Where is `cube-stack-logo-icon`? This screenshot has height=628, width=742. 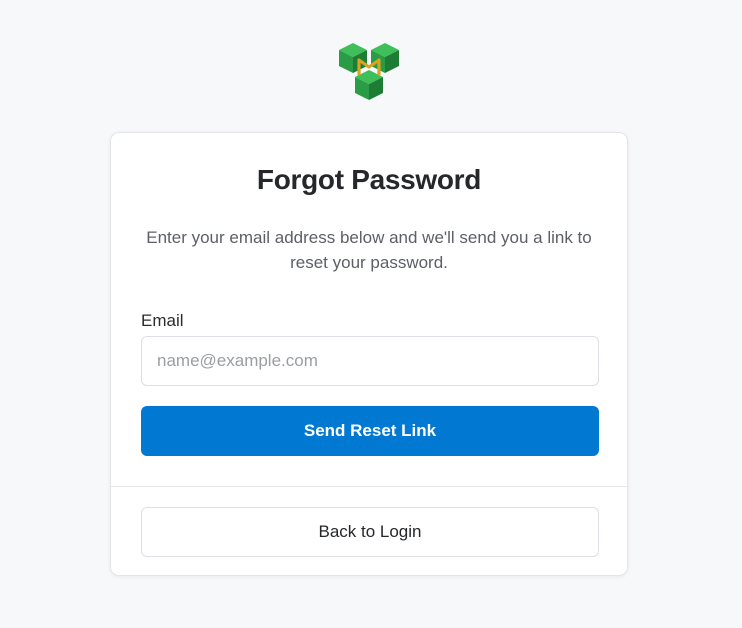 cube-stack-logo-icon is located at coordinates (369, 71).